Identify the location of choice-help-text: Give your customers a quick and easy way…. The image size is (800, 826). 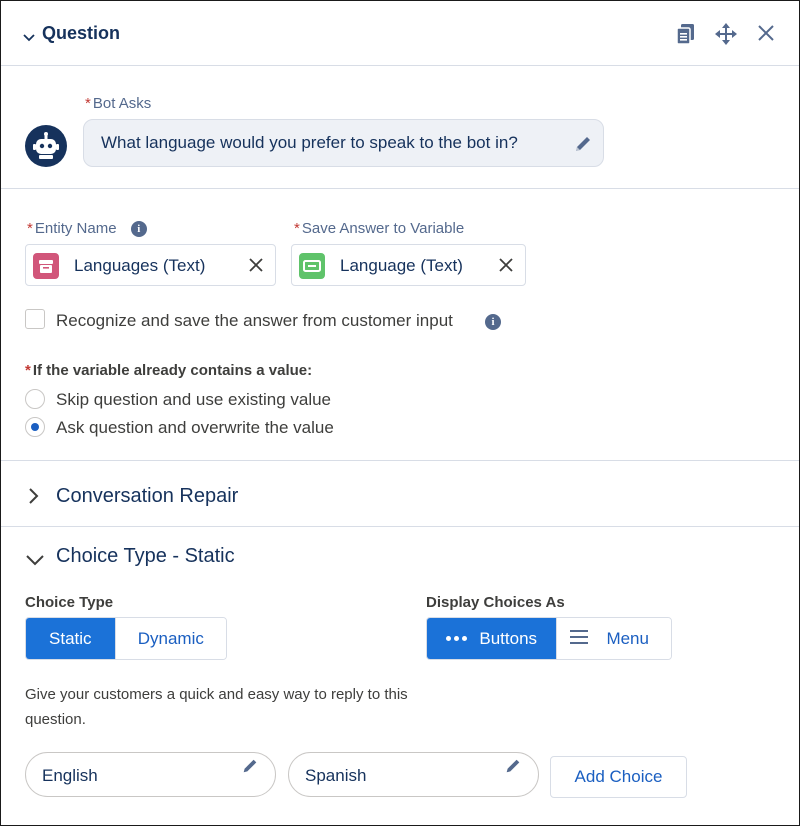
(216, 707).